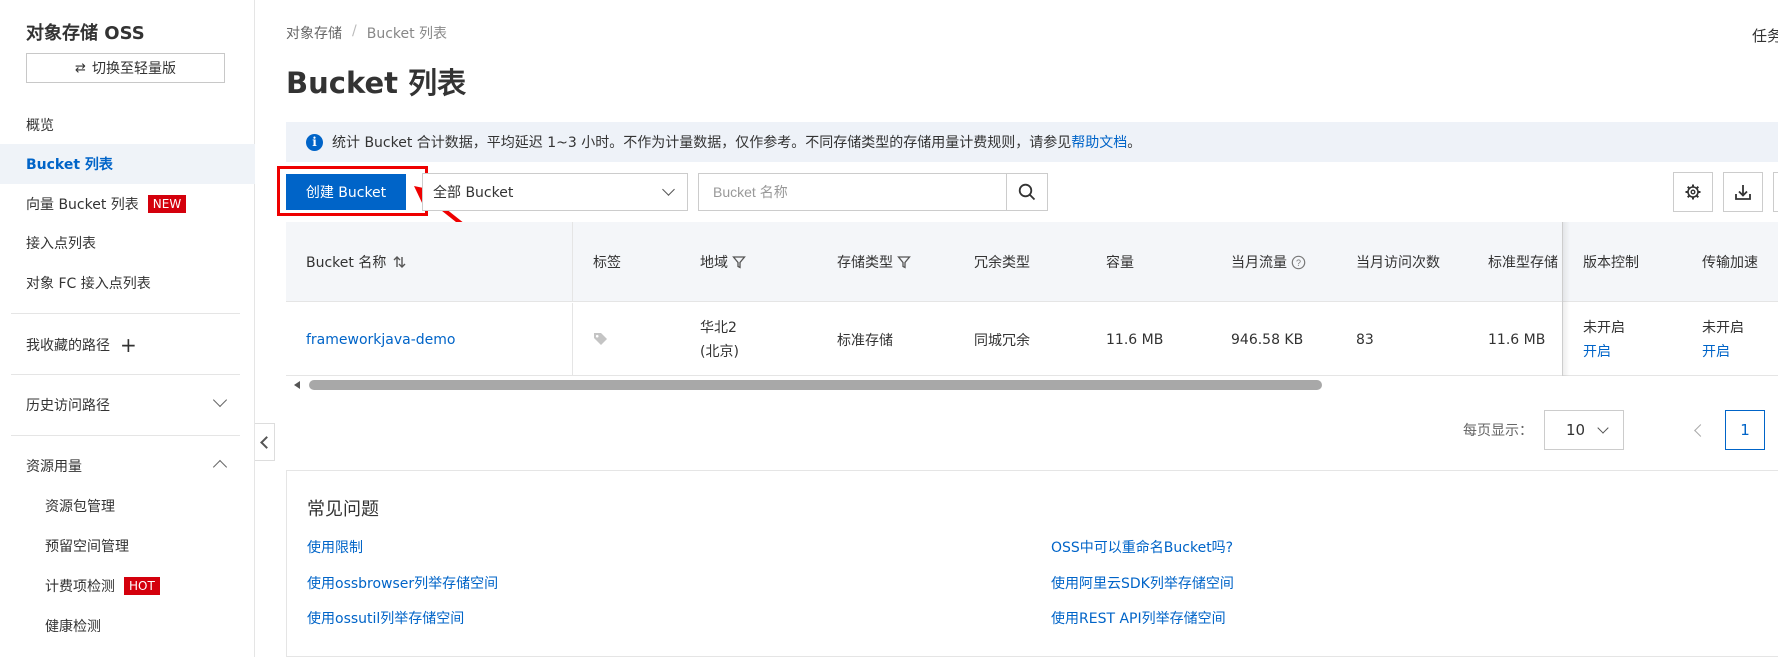 This screenshot has height=657, width=1778. I want to click on sidebar-item-billing-check: 计费项检测 HOT, so click(127, 586).